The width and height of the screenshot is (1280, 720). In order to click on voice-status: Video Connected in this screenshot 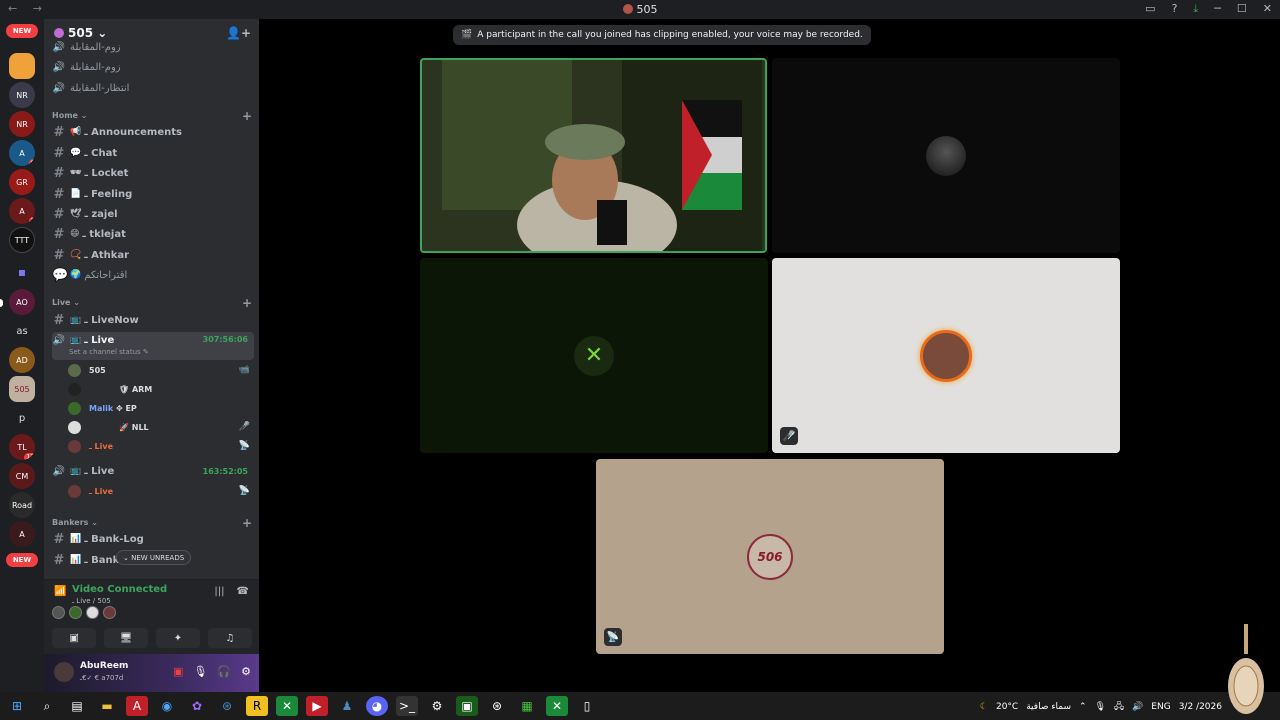, I will do `click(119, 589)`.